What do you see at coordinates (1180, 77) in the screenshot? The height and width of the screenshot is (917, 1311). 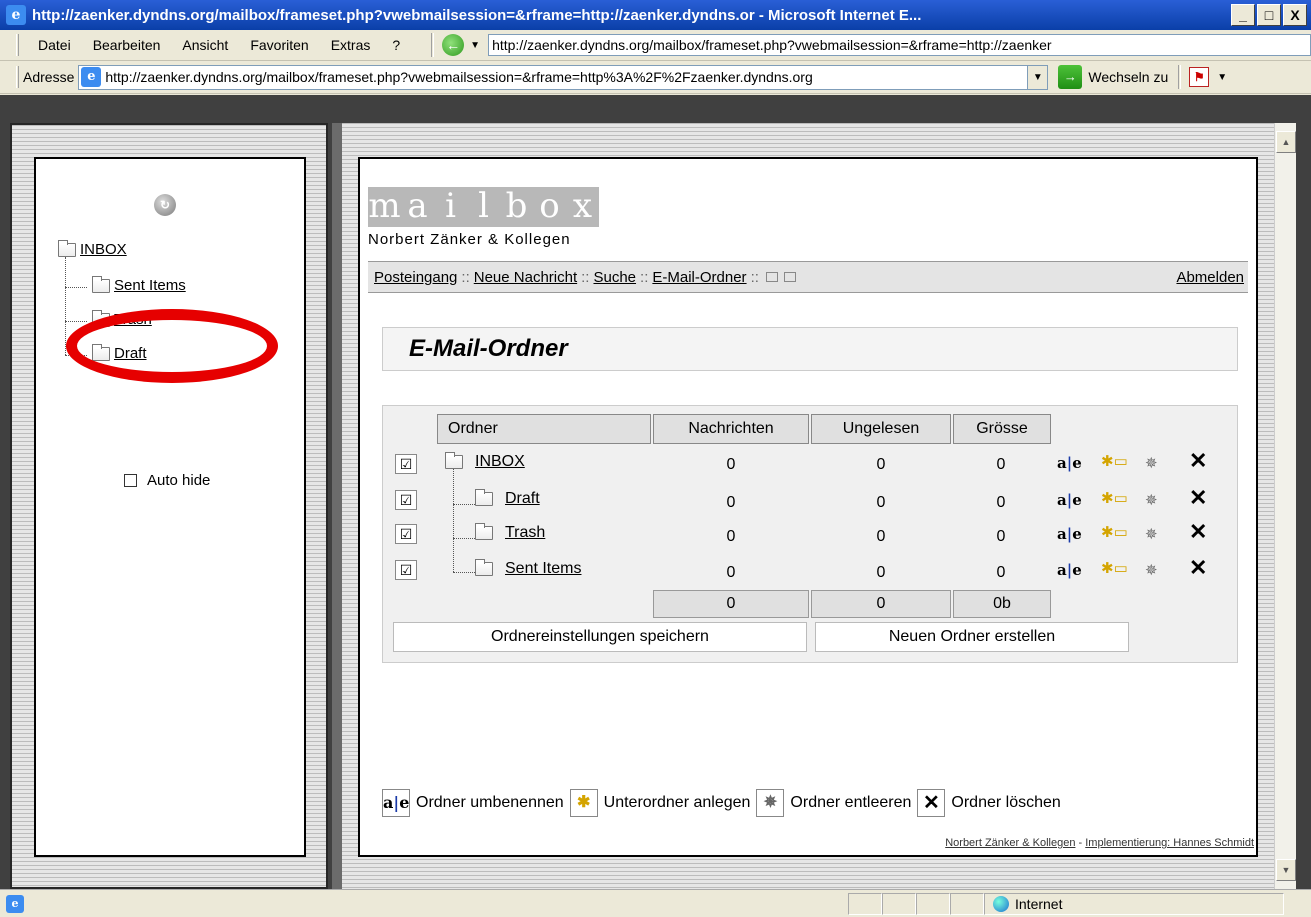 I see `toolbar-separator` at bounding box center [1180, 77].